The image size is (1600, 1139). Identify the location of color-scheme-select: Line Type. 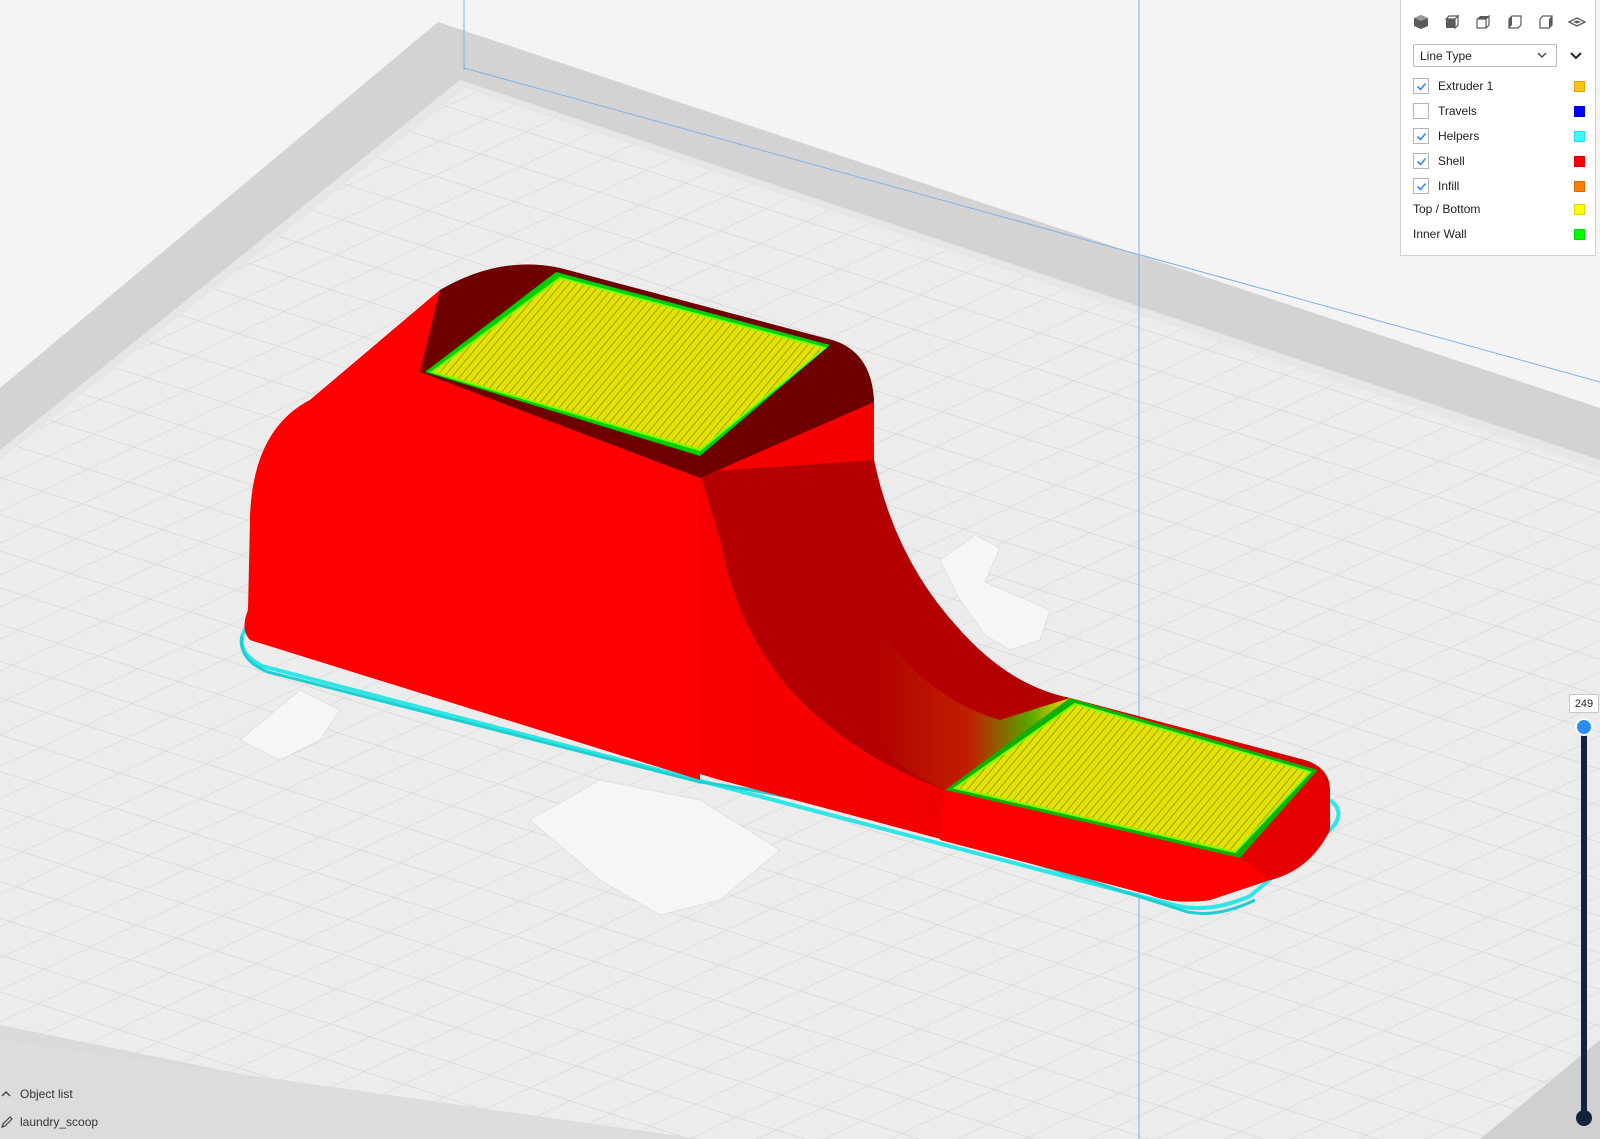
(1485, 55).